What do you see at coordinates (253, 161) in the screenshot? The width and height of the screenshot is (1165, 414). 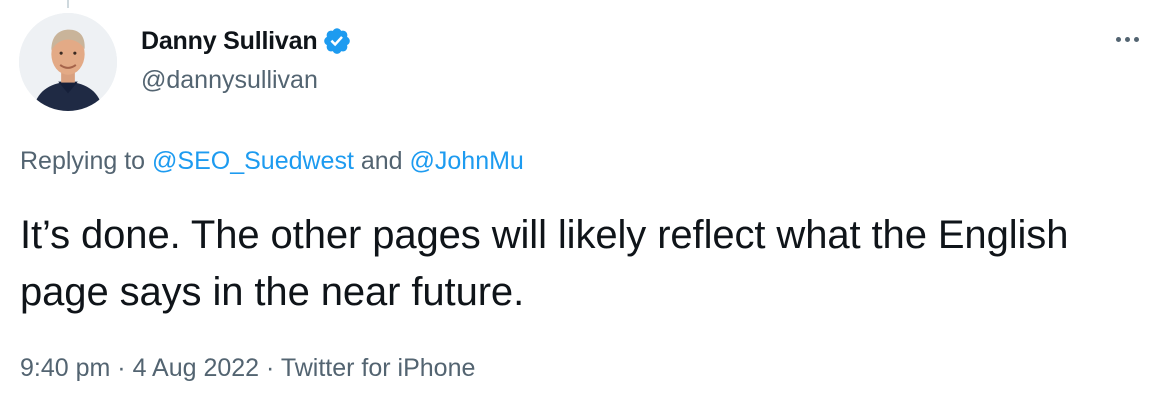 I see `reply-mention-seo-suedwest: @SEO_Suedwest` at bounding box center [253, 161].